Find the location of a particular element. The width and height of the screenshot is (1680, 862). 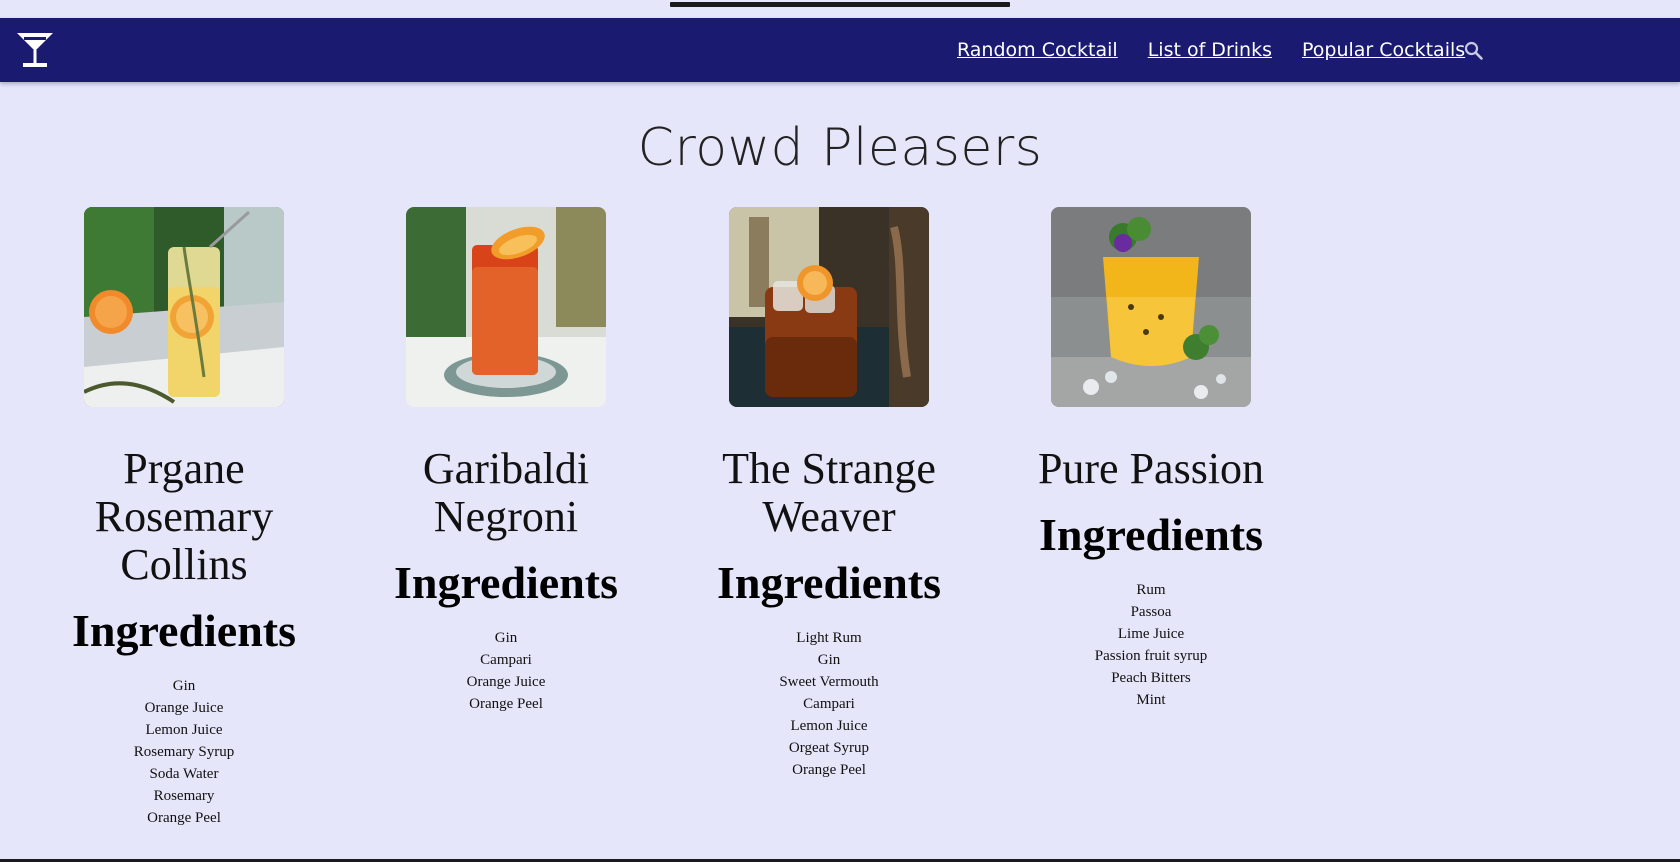

page-title: Crowd Pleasers is located at coordinates (840, 148).